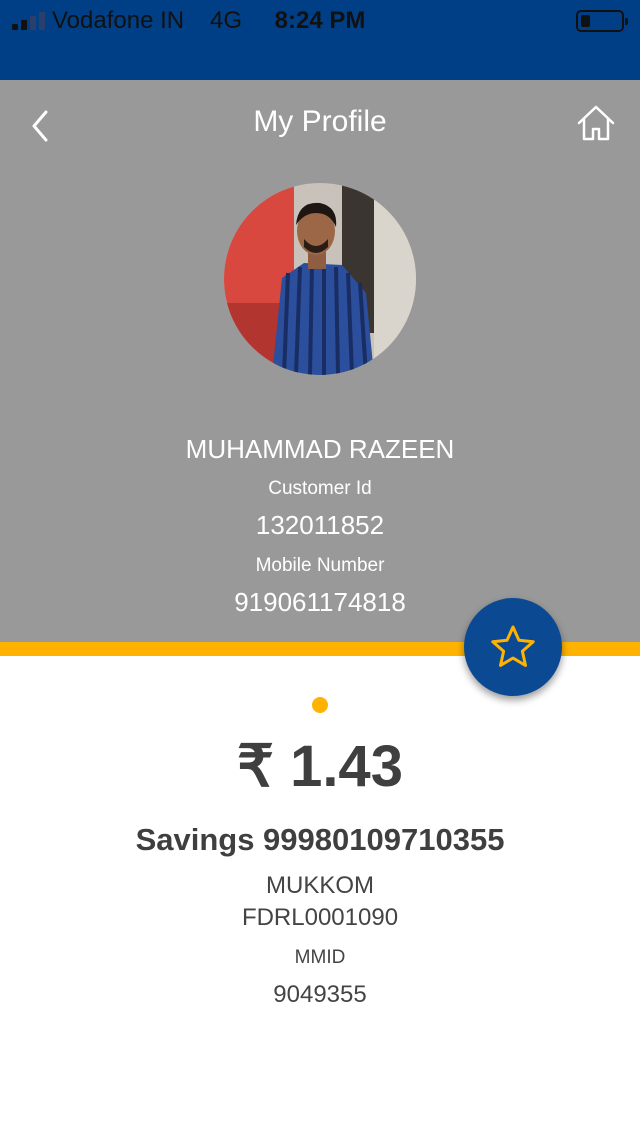 This screenshot has height=1136, width=640. Describe the element at coordinates (320, 766) in the screenshot. I see `account-balance: ₹ 1.43` at that location.